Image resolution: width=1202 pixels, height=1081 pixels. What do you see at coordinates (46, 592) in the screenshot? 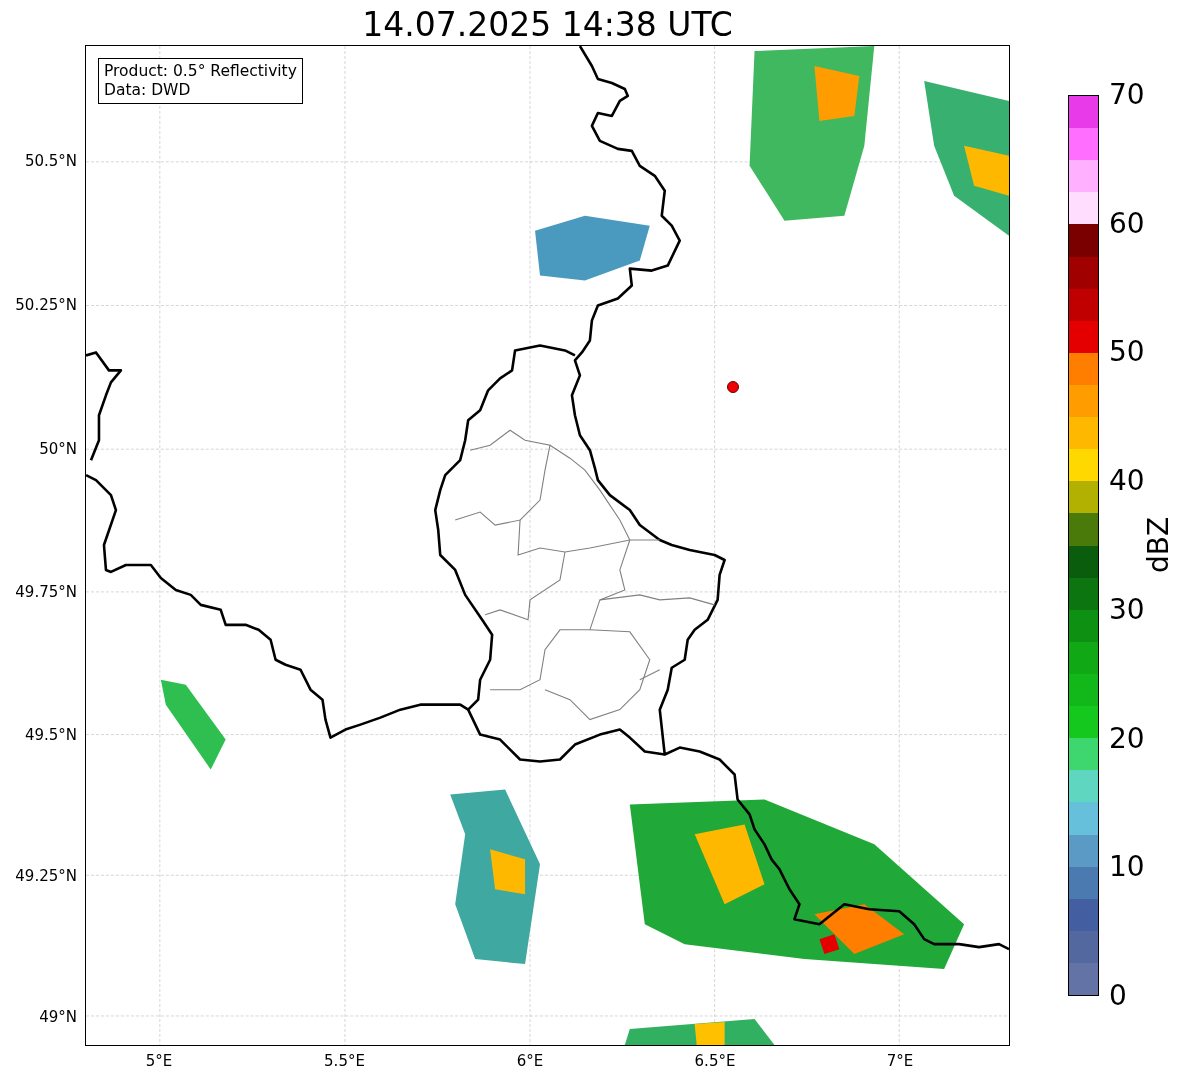
I see `latitude-label: 49.75°N` at bounding box center [46, 592].